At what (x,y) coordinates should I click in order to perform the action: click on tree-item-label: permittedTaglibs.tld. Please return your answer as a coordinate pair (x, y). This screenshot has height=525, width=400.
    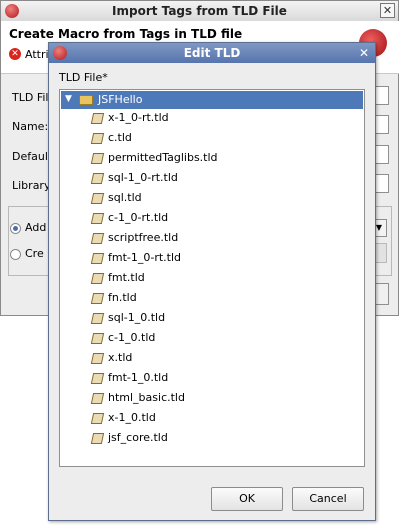
    Looking at the image, I should click on (163, 157).